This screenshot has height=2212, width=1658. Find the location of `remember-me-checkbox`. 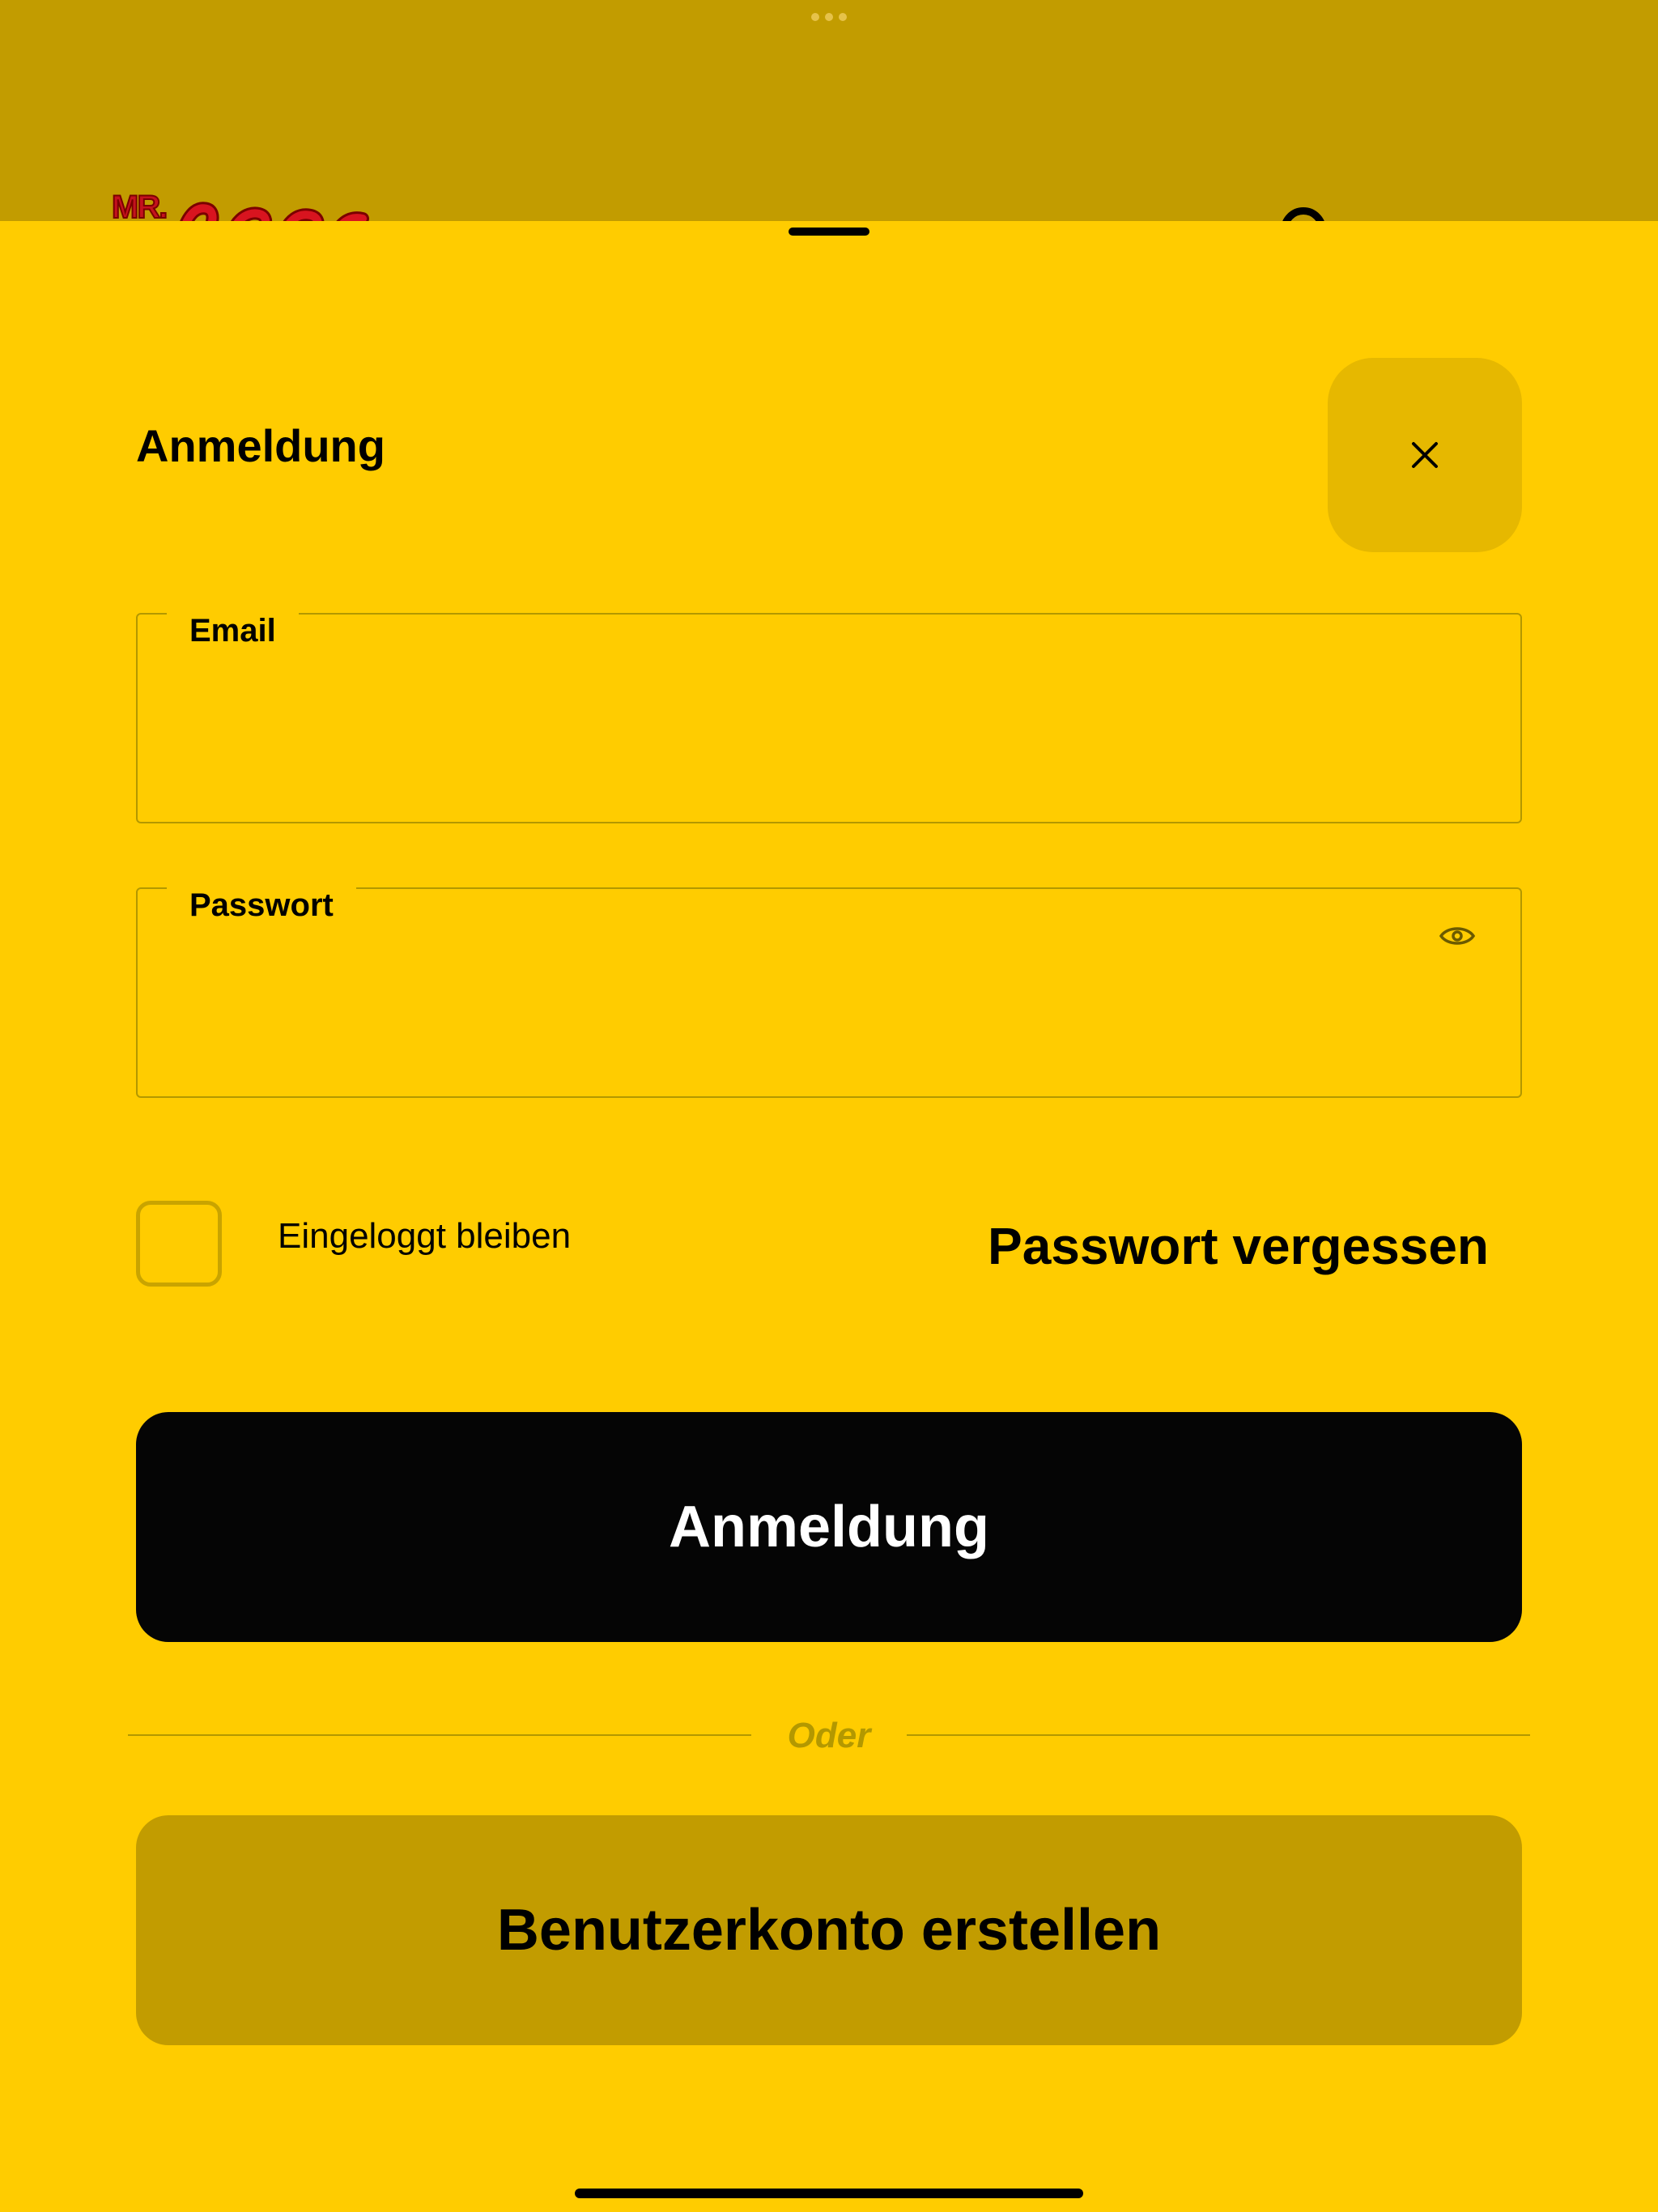

remember-me-checkbox is located at coordinates (179, 1244).